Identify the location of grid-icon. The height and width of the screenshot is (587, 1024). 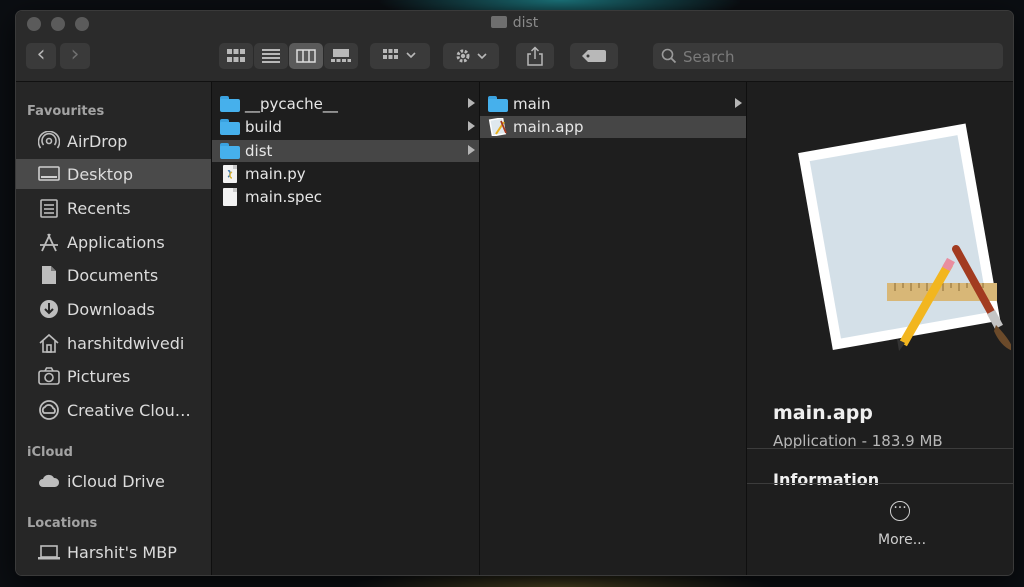
(236, 55).